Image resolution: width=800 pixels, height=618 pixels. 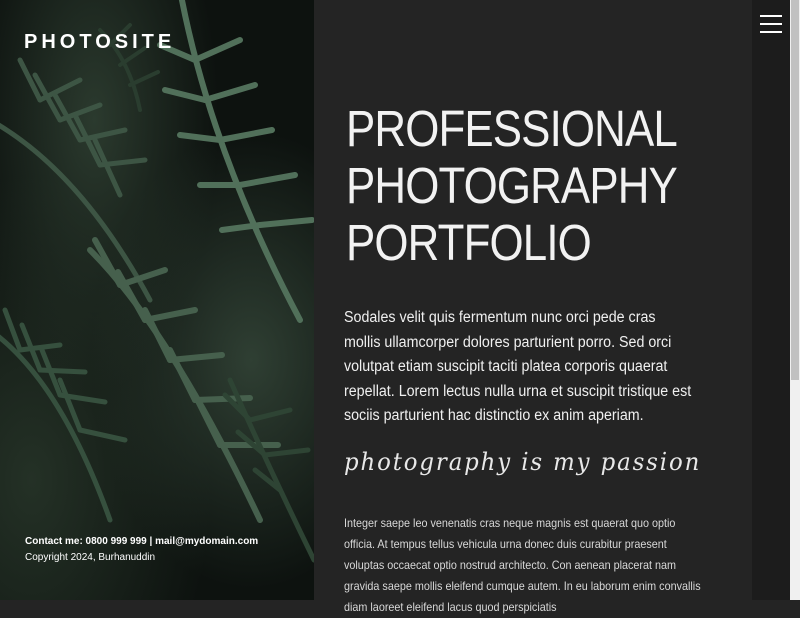 I want to click on copyright-text: Copyright 2024, Burhanuddin, so click(x=90, y=557).